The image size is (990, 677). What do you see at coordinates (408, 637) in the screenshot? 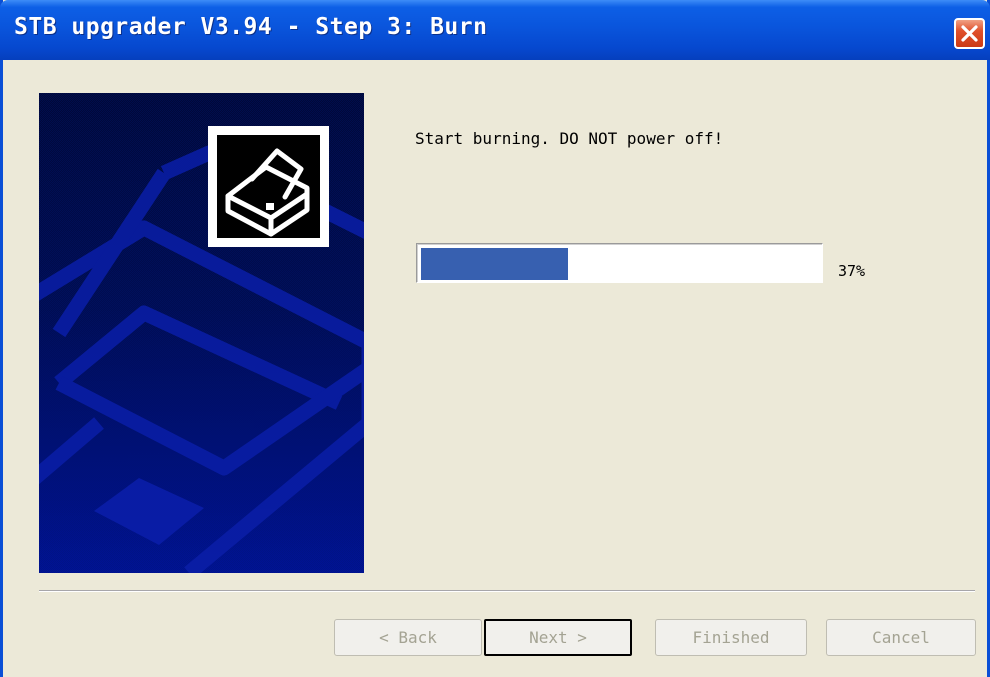
I see `back-button: < Back` at bounding box center [408, 637].